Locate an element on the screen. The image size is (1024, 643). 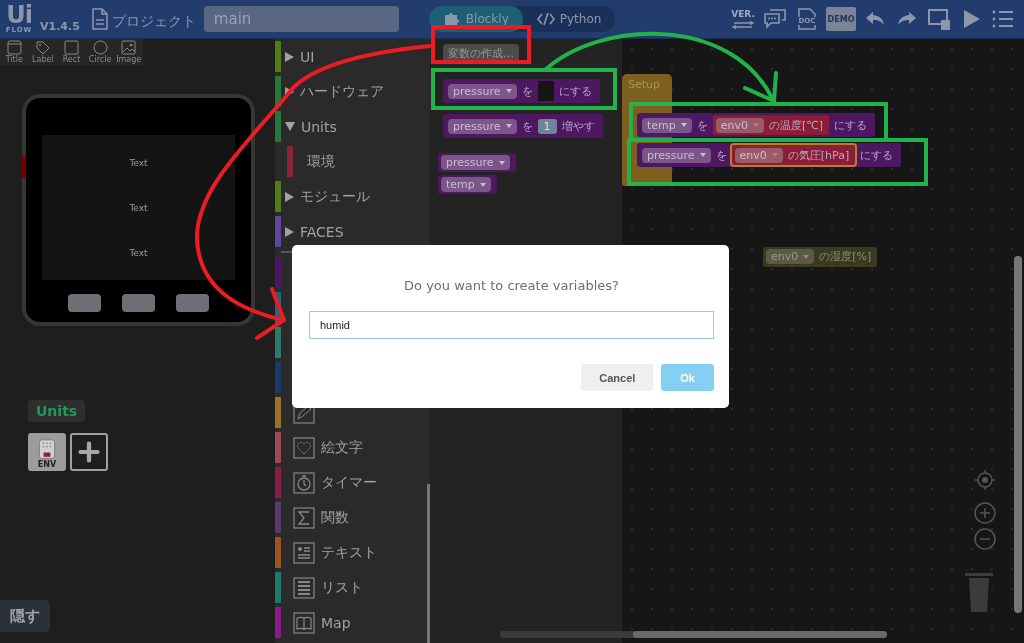
demo-button: DEMO is located at coordinates (841, 19).